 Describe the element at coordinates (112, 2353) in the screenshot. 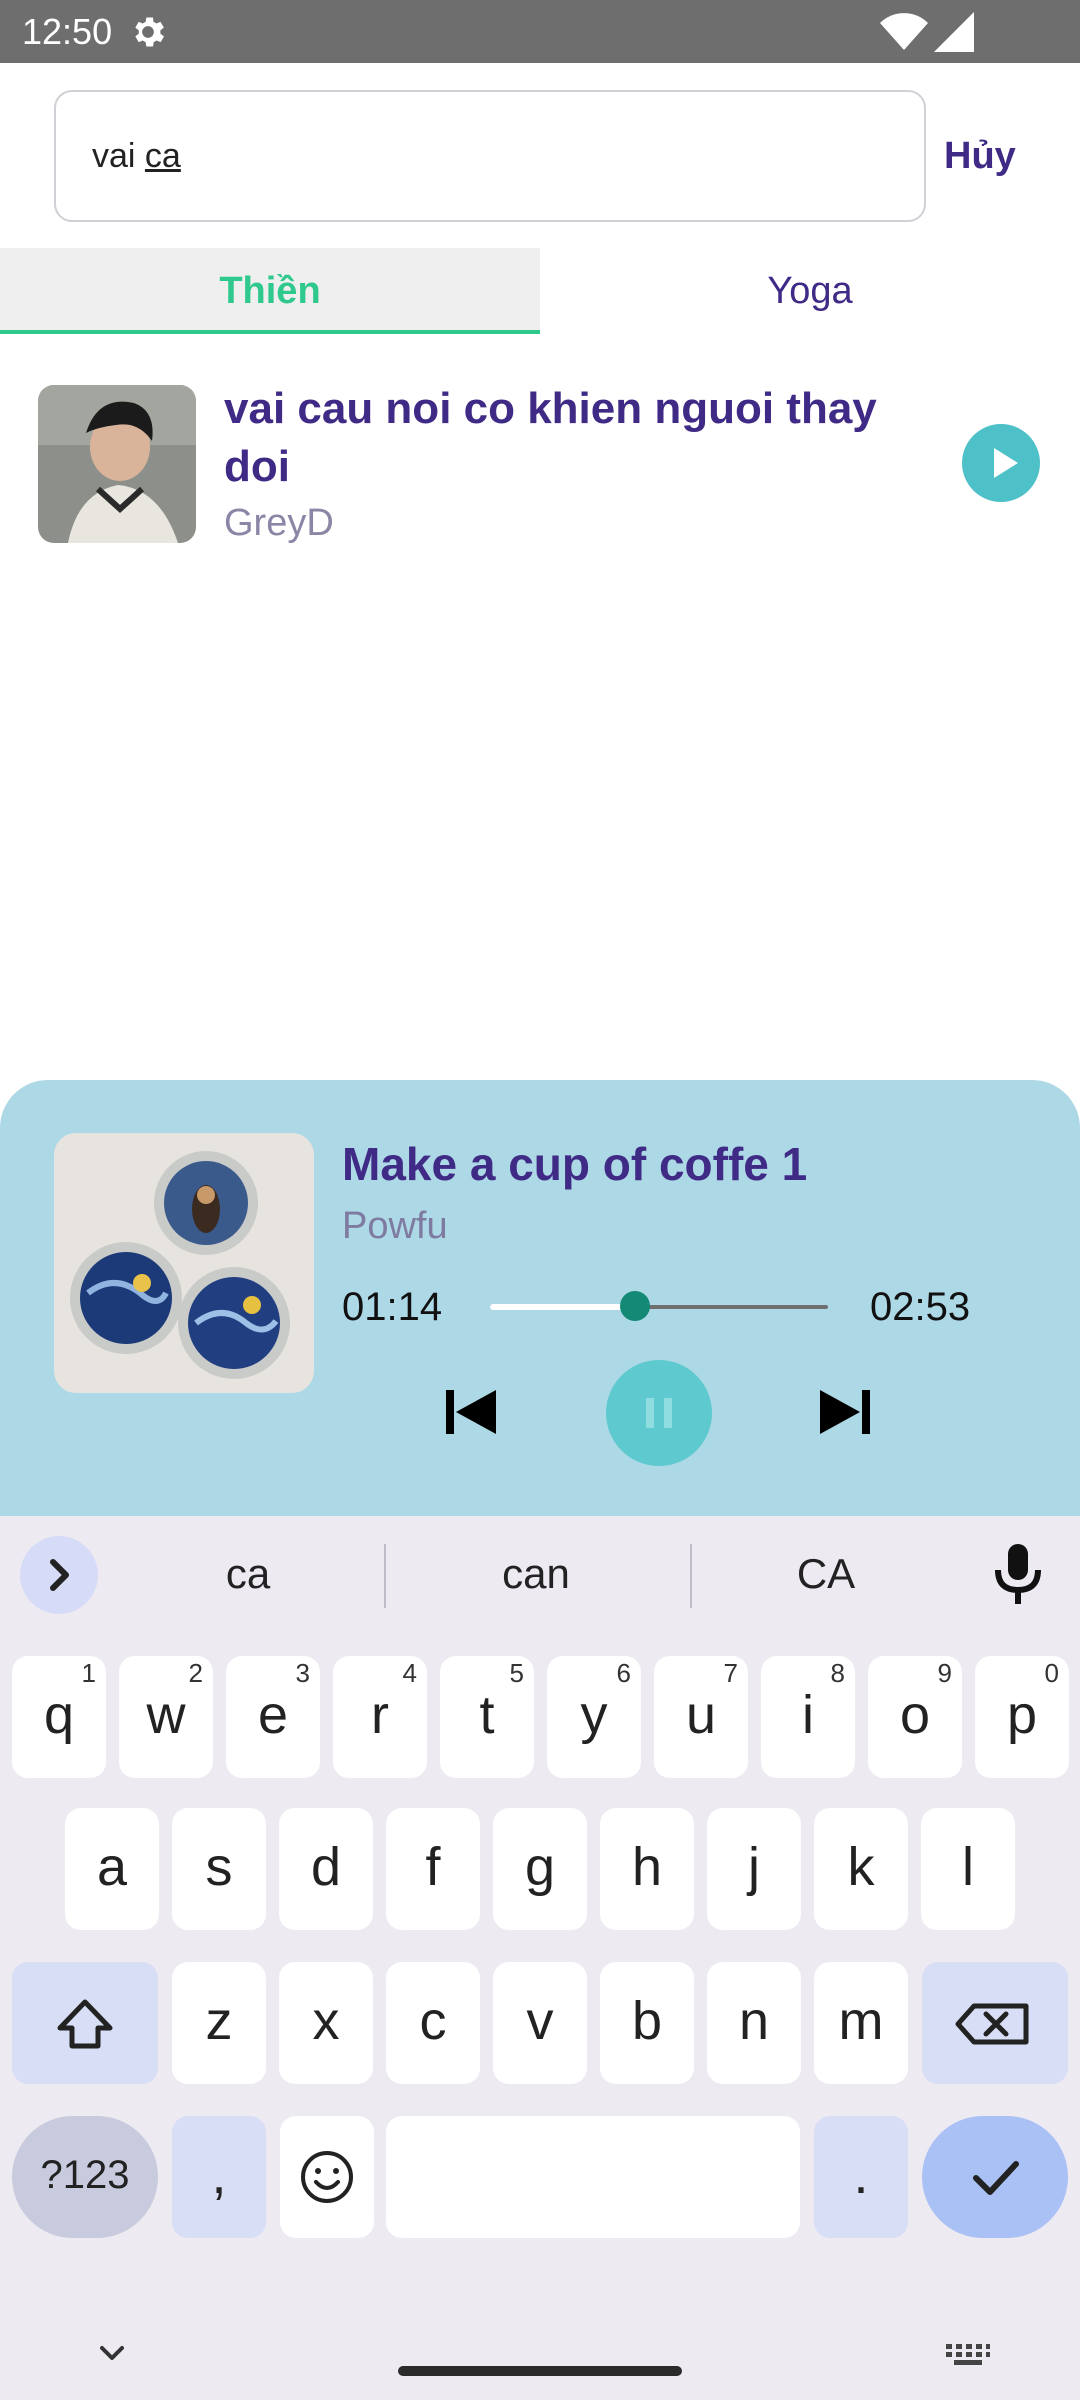

I see `hide-keyboard-icon` at that location.